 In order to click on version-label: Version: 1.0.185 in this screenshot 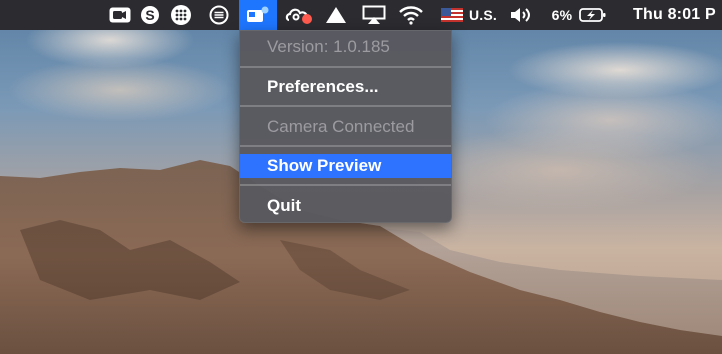, I will do `click(328, 46)`.